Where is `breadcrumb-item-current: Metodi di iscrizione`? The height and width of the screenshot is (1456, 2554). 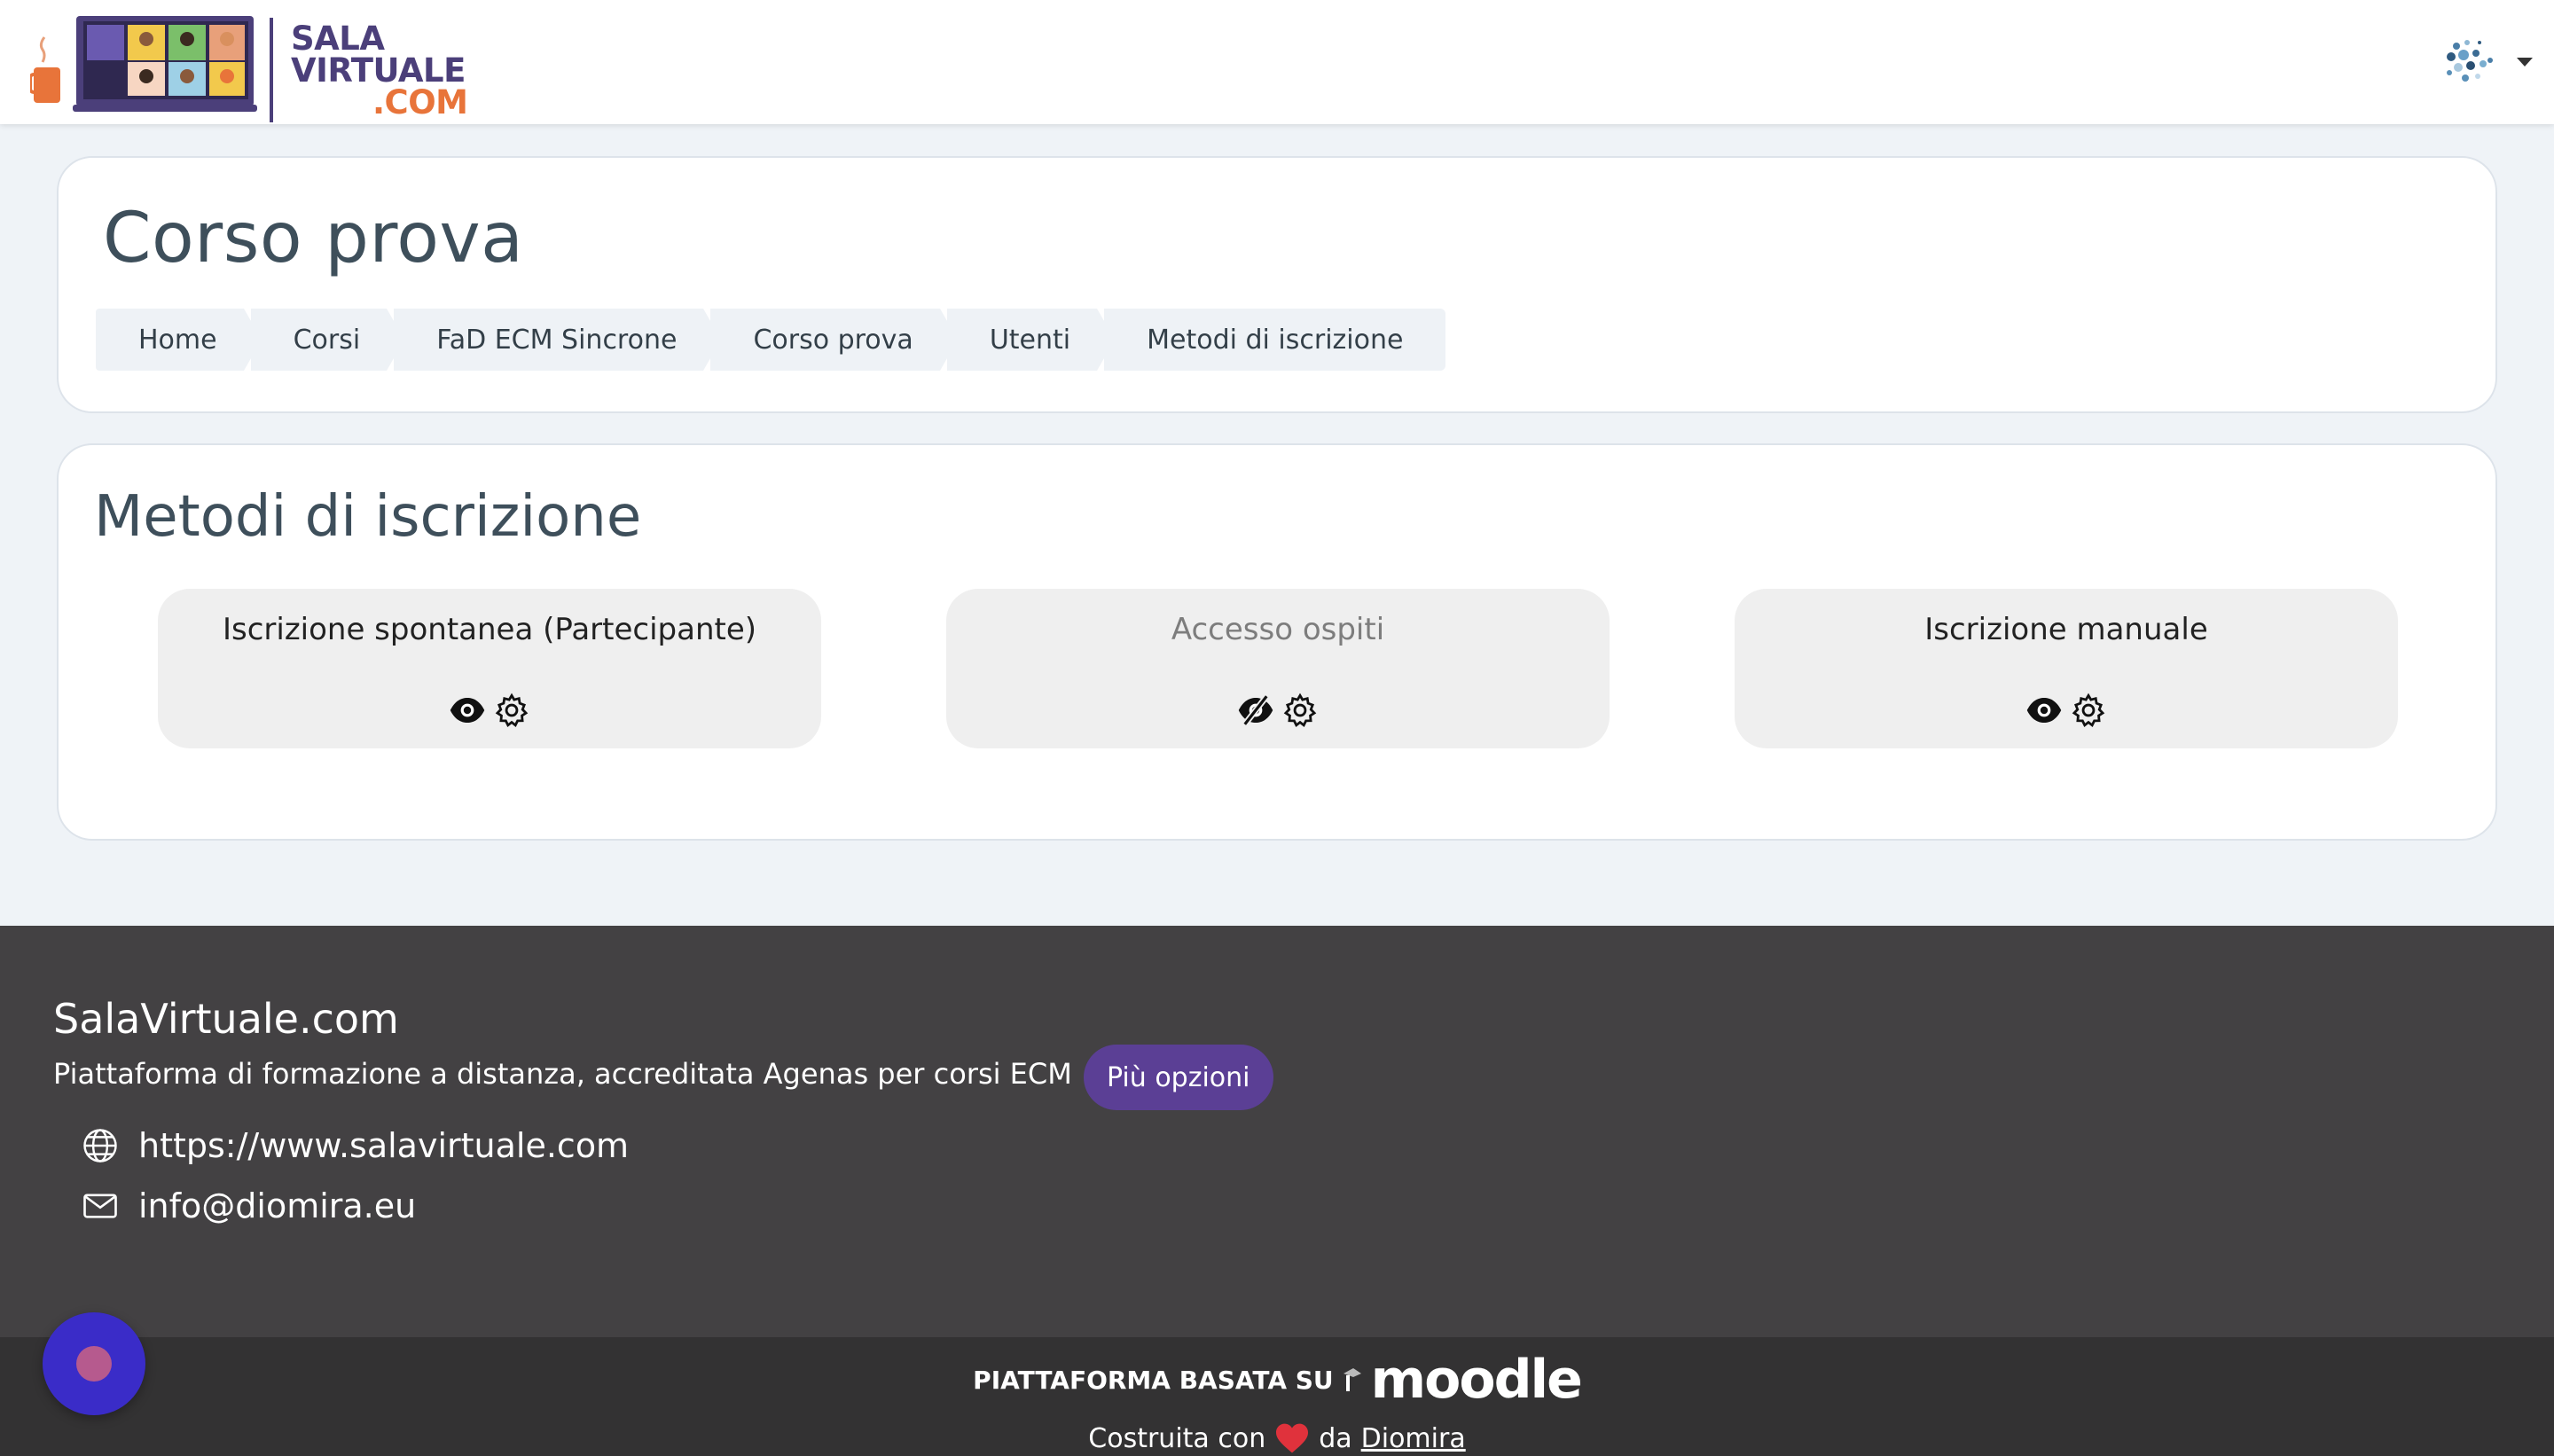
breadcrumb-item-current: Metodi di iscrizione is located at coordinates (1275, 340).